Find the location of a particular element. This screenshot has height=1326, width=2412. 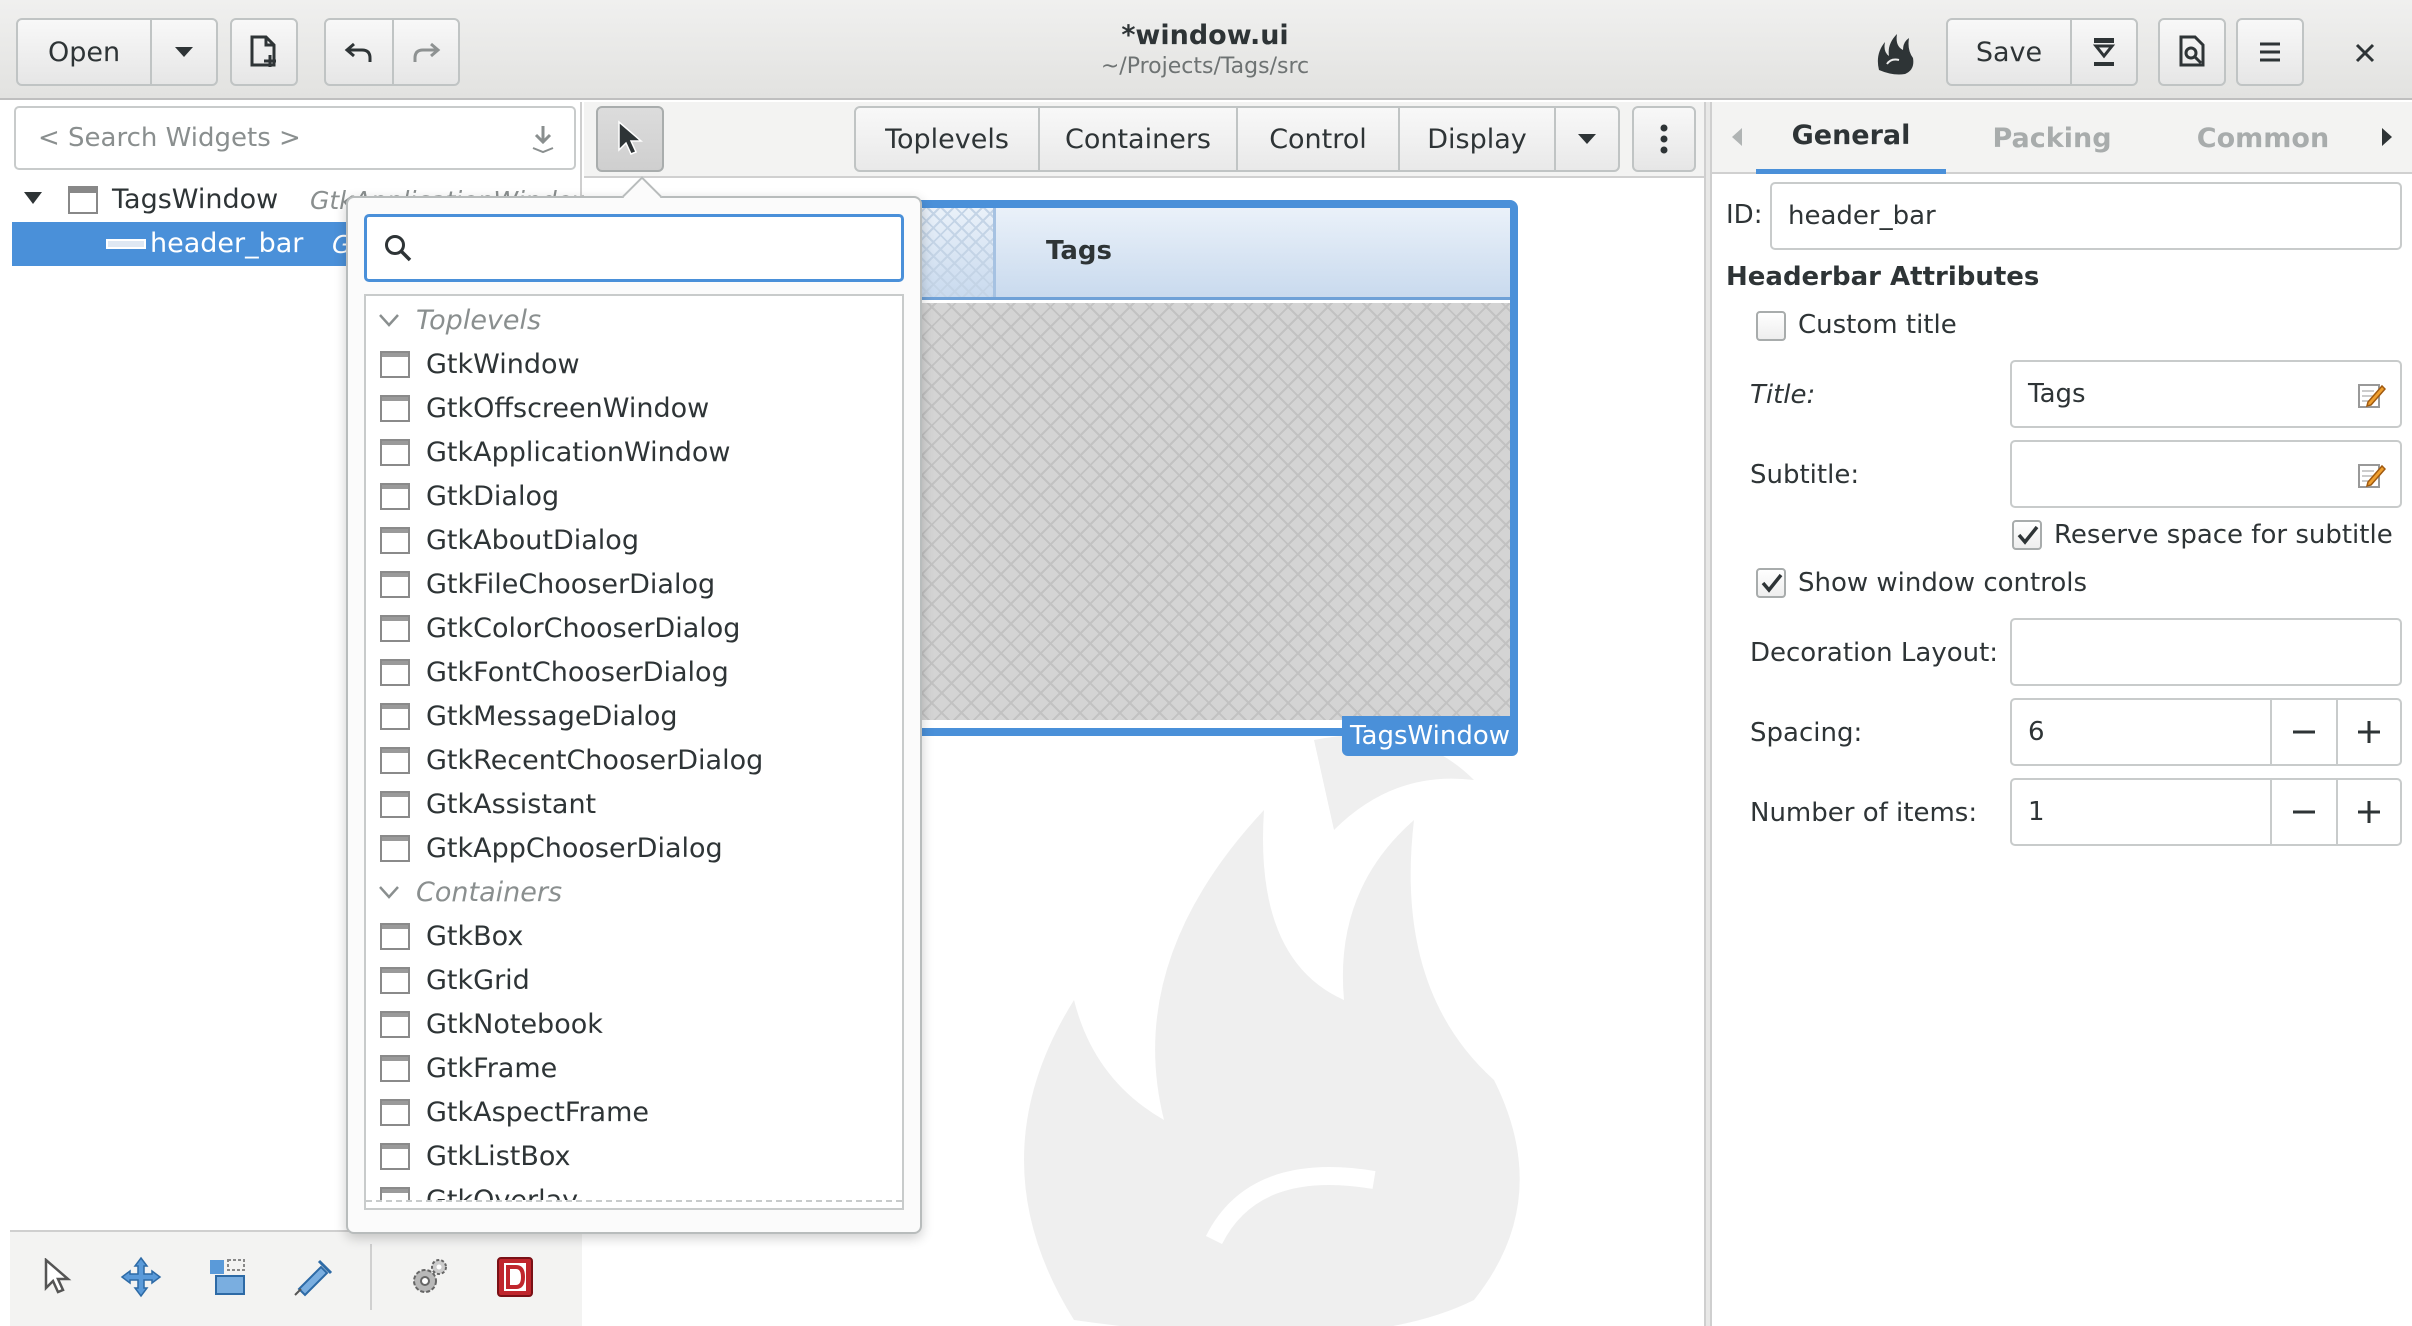

margin-edit-tool is located at coordinates (227, 1277).